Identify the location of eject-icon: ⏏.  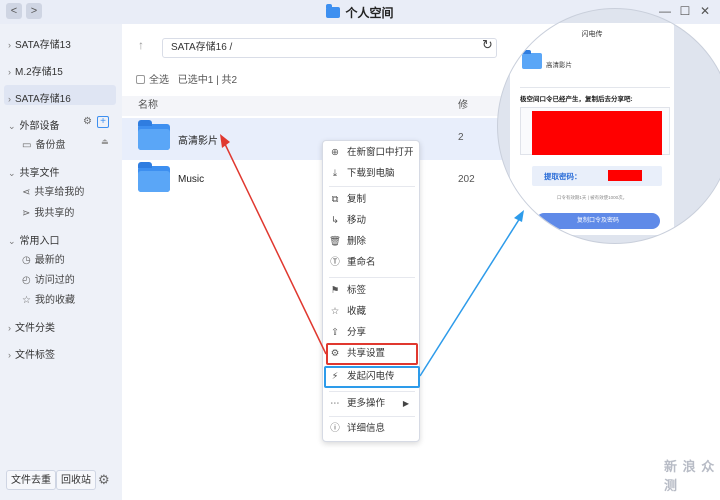
(105, 141).